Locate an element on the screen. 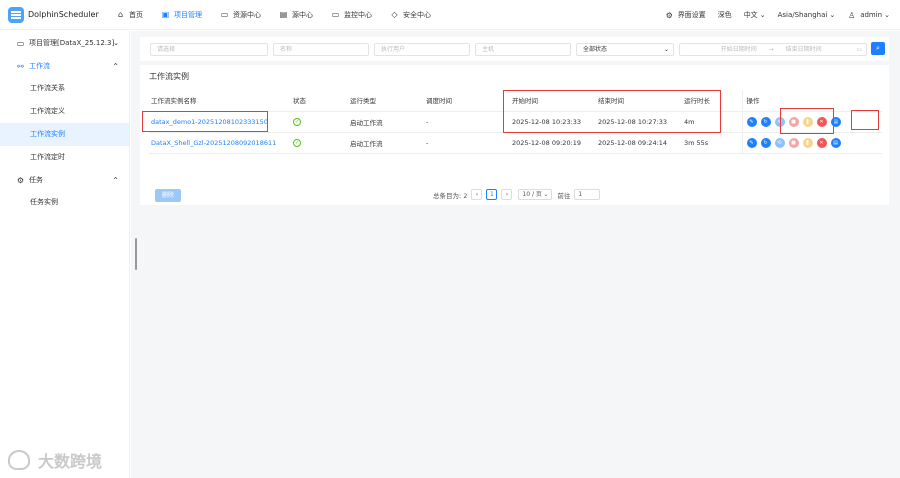 This screenshot has height=478, width=900. goto-label: 前往 is located at coordinates (564, 195).